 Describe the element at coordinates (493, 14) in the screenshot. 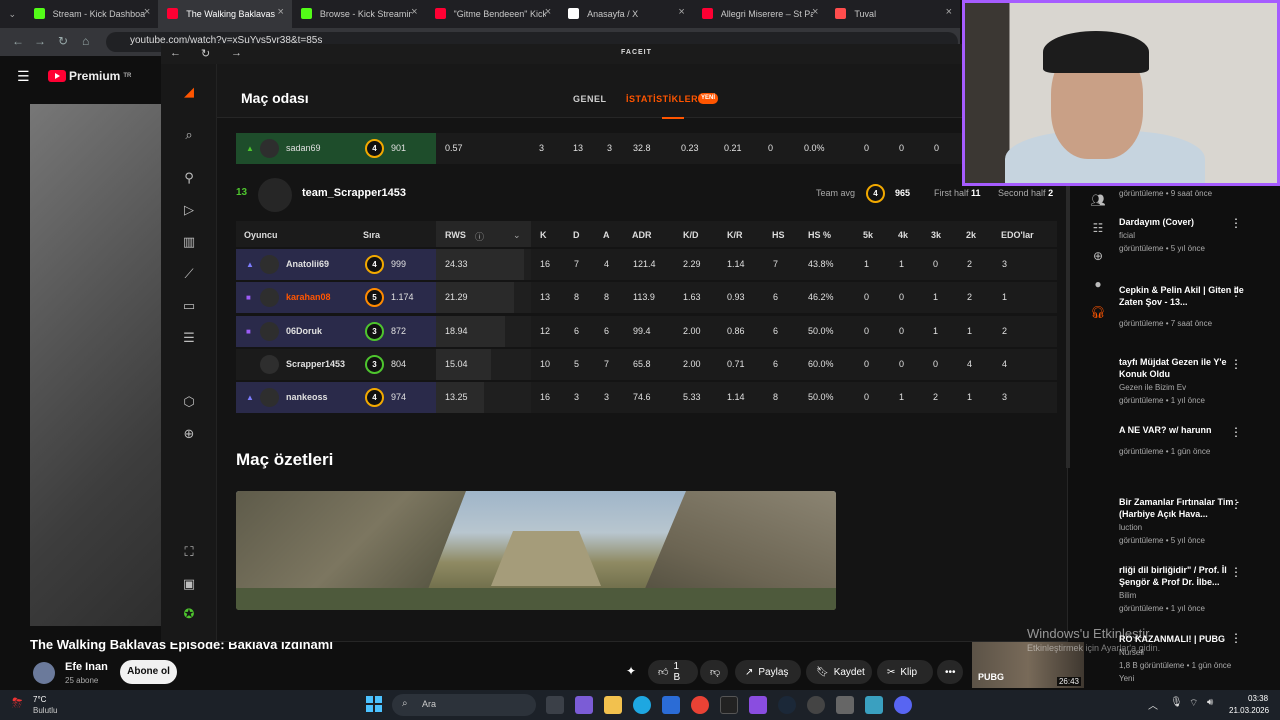

I see `browser-tab: "Gitme Bendeeen" Kick & ×` at that location.